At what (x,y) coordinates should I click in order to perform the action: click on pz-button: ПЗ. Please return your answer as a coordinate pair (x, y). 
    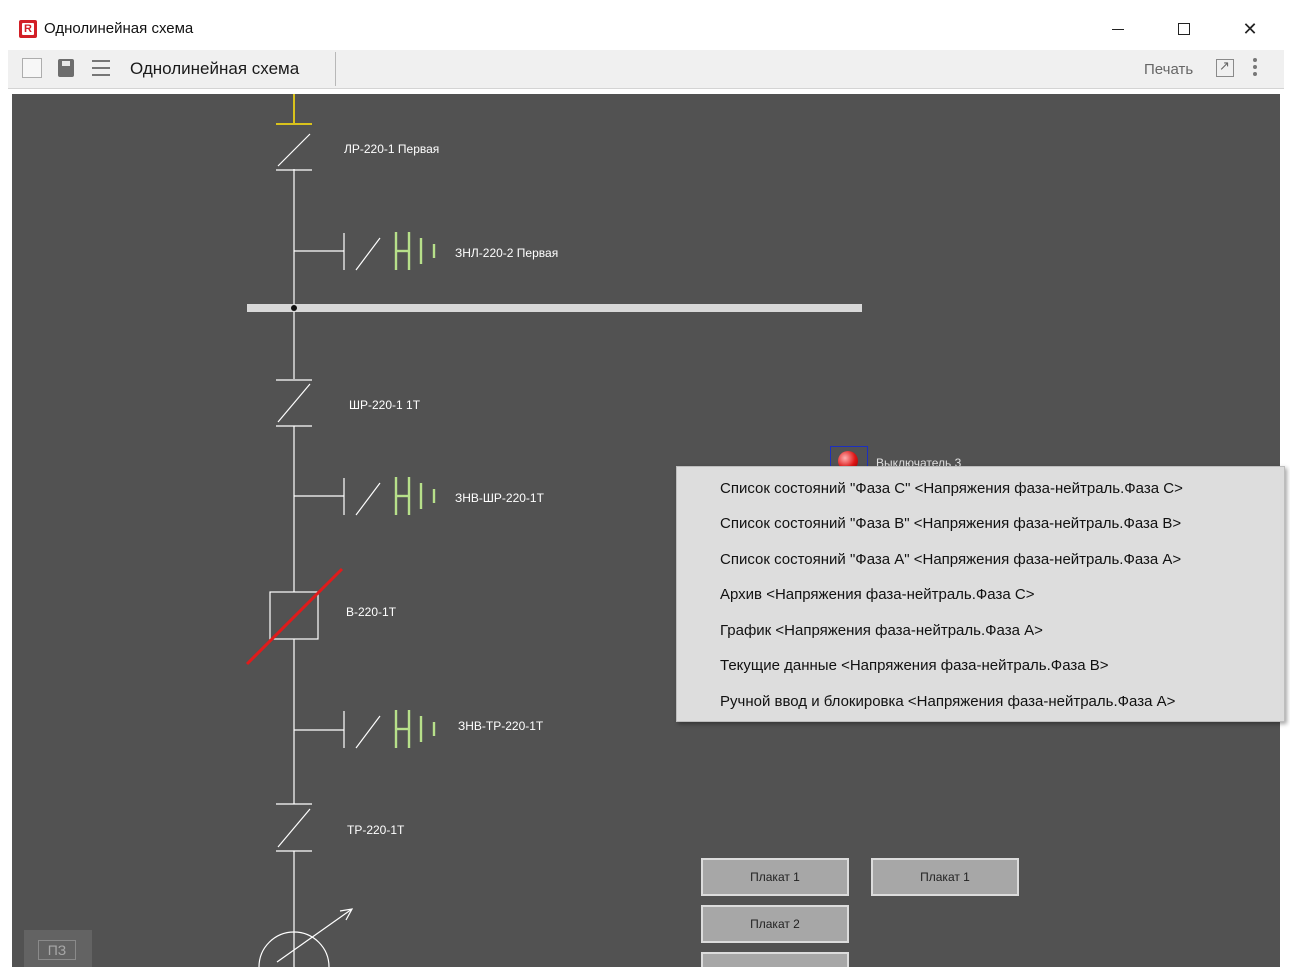
    Looking at the image, I should click on (57, 950).